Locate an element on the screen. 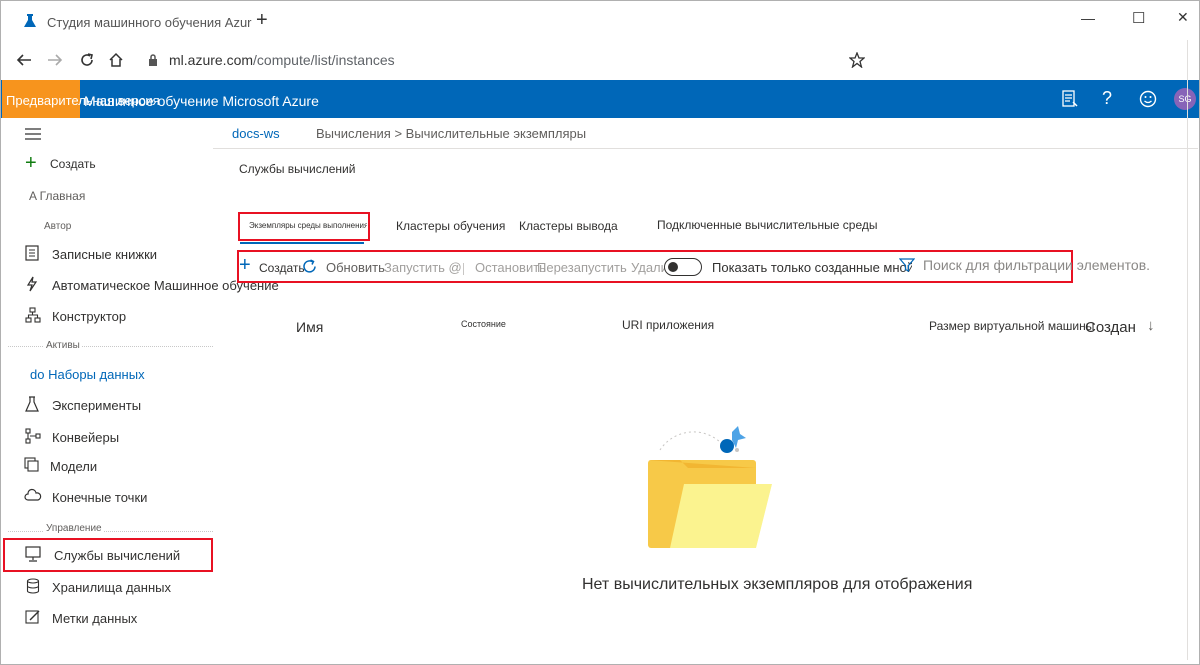 This screenshot has height=665, width=1200. column-vm-size: Размер виртуальной машины is located at coordinates (1011, 326).